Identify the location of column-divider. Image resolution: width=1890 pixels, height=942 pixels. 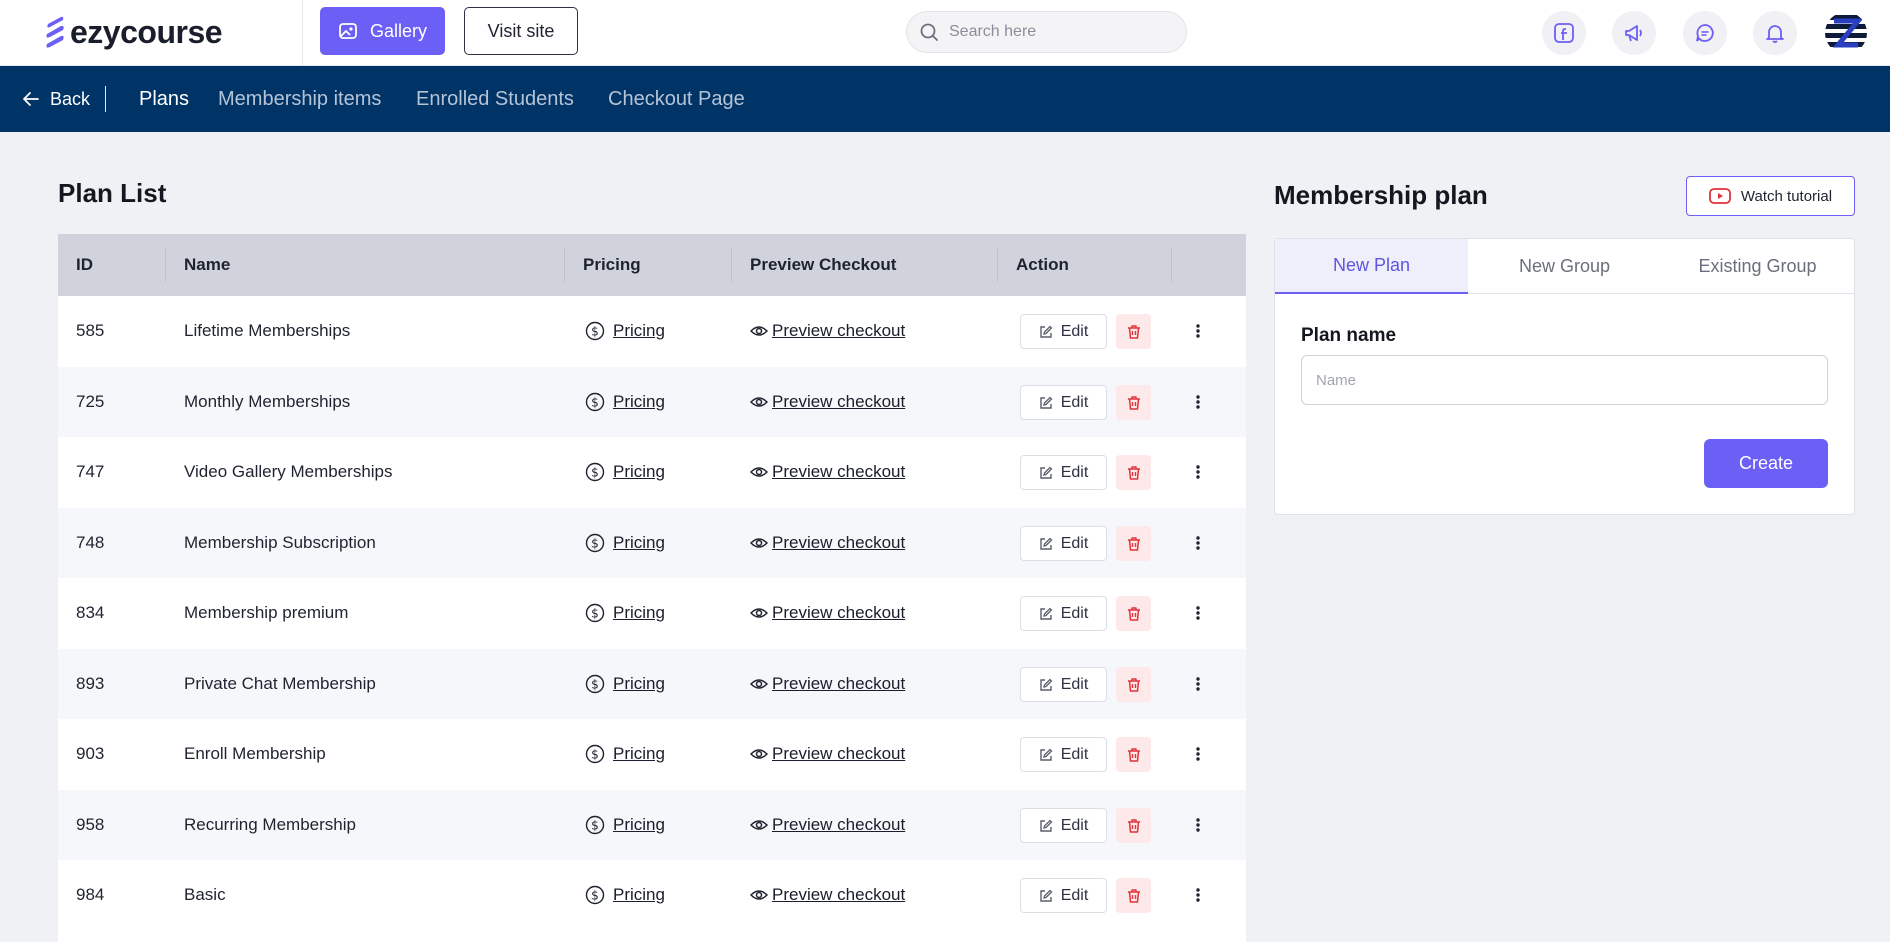
(165, 265).